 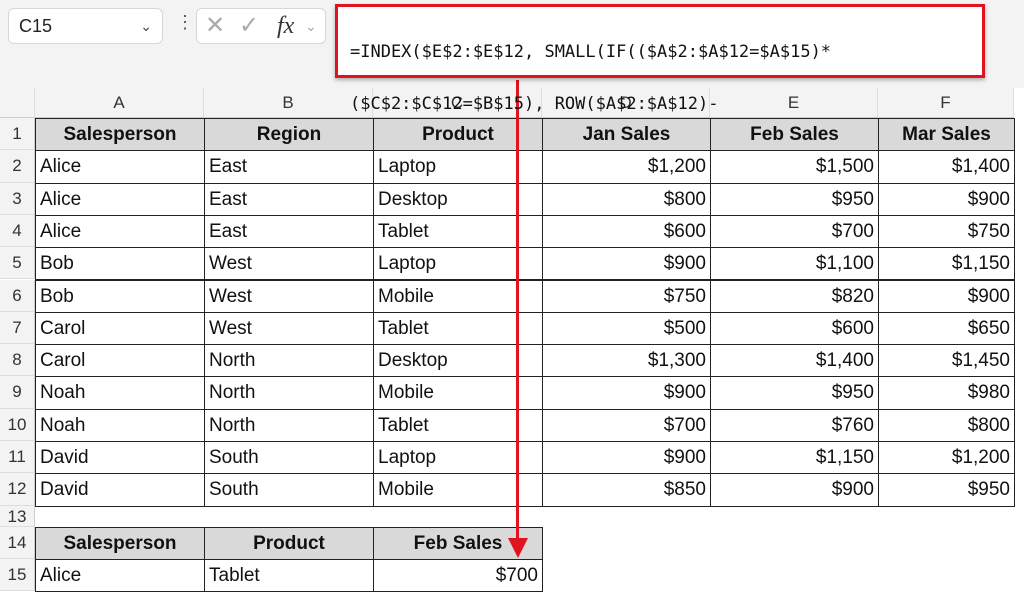 What do you see at coordinates (17, 231) in the screenshot?
I see `row-header-4: 4` at bounding box center [17, 231].